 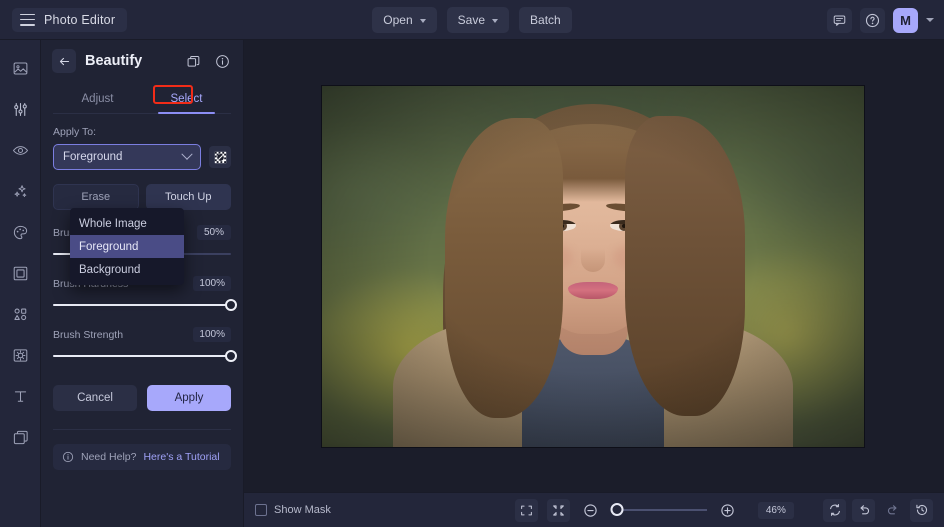 I want to click on panel-header: Beautify, so click(x=142, y=61).